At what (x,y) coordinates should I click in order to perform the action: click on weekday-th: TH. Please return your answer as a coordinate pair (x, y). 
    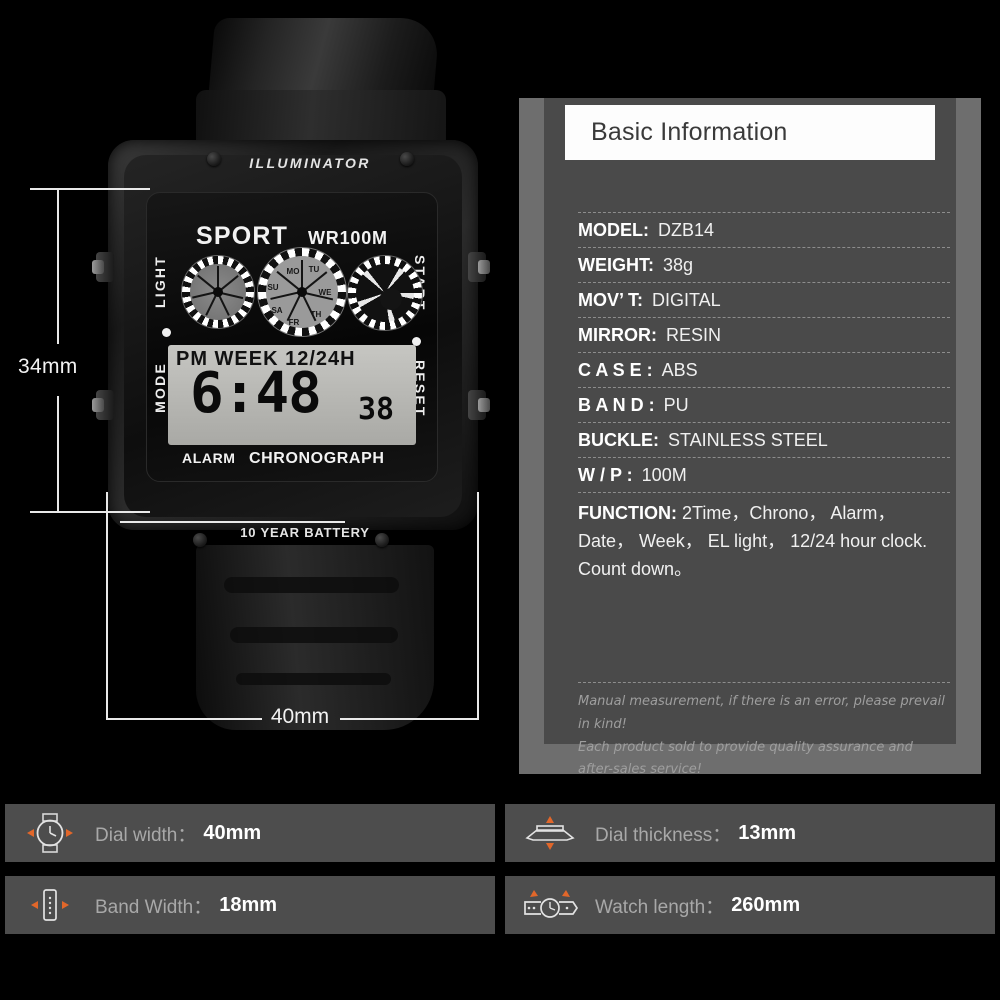
    Looking at the image, I should click on (316, 314).